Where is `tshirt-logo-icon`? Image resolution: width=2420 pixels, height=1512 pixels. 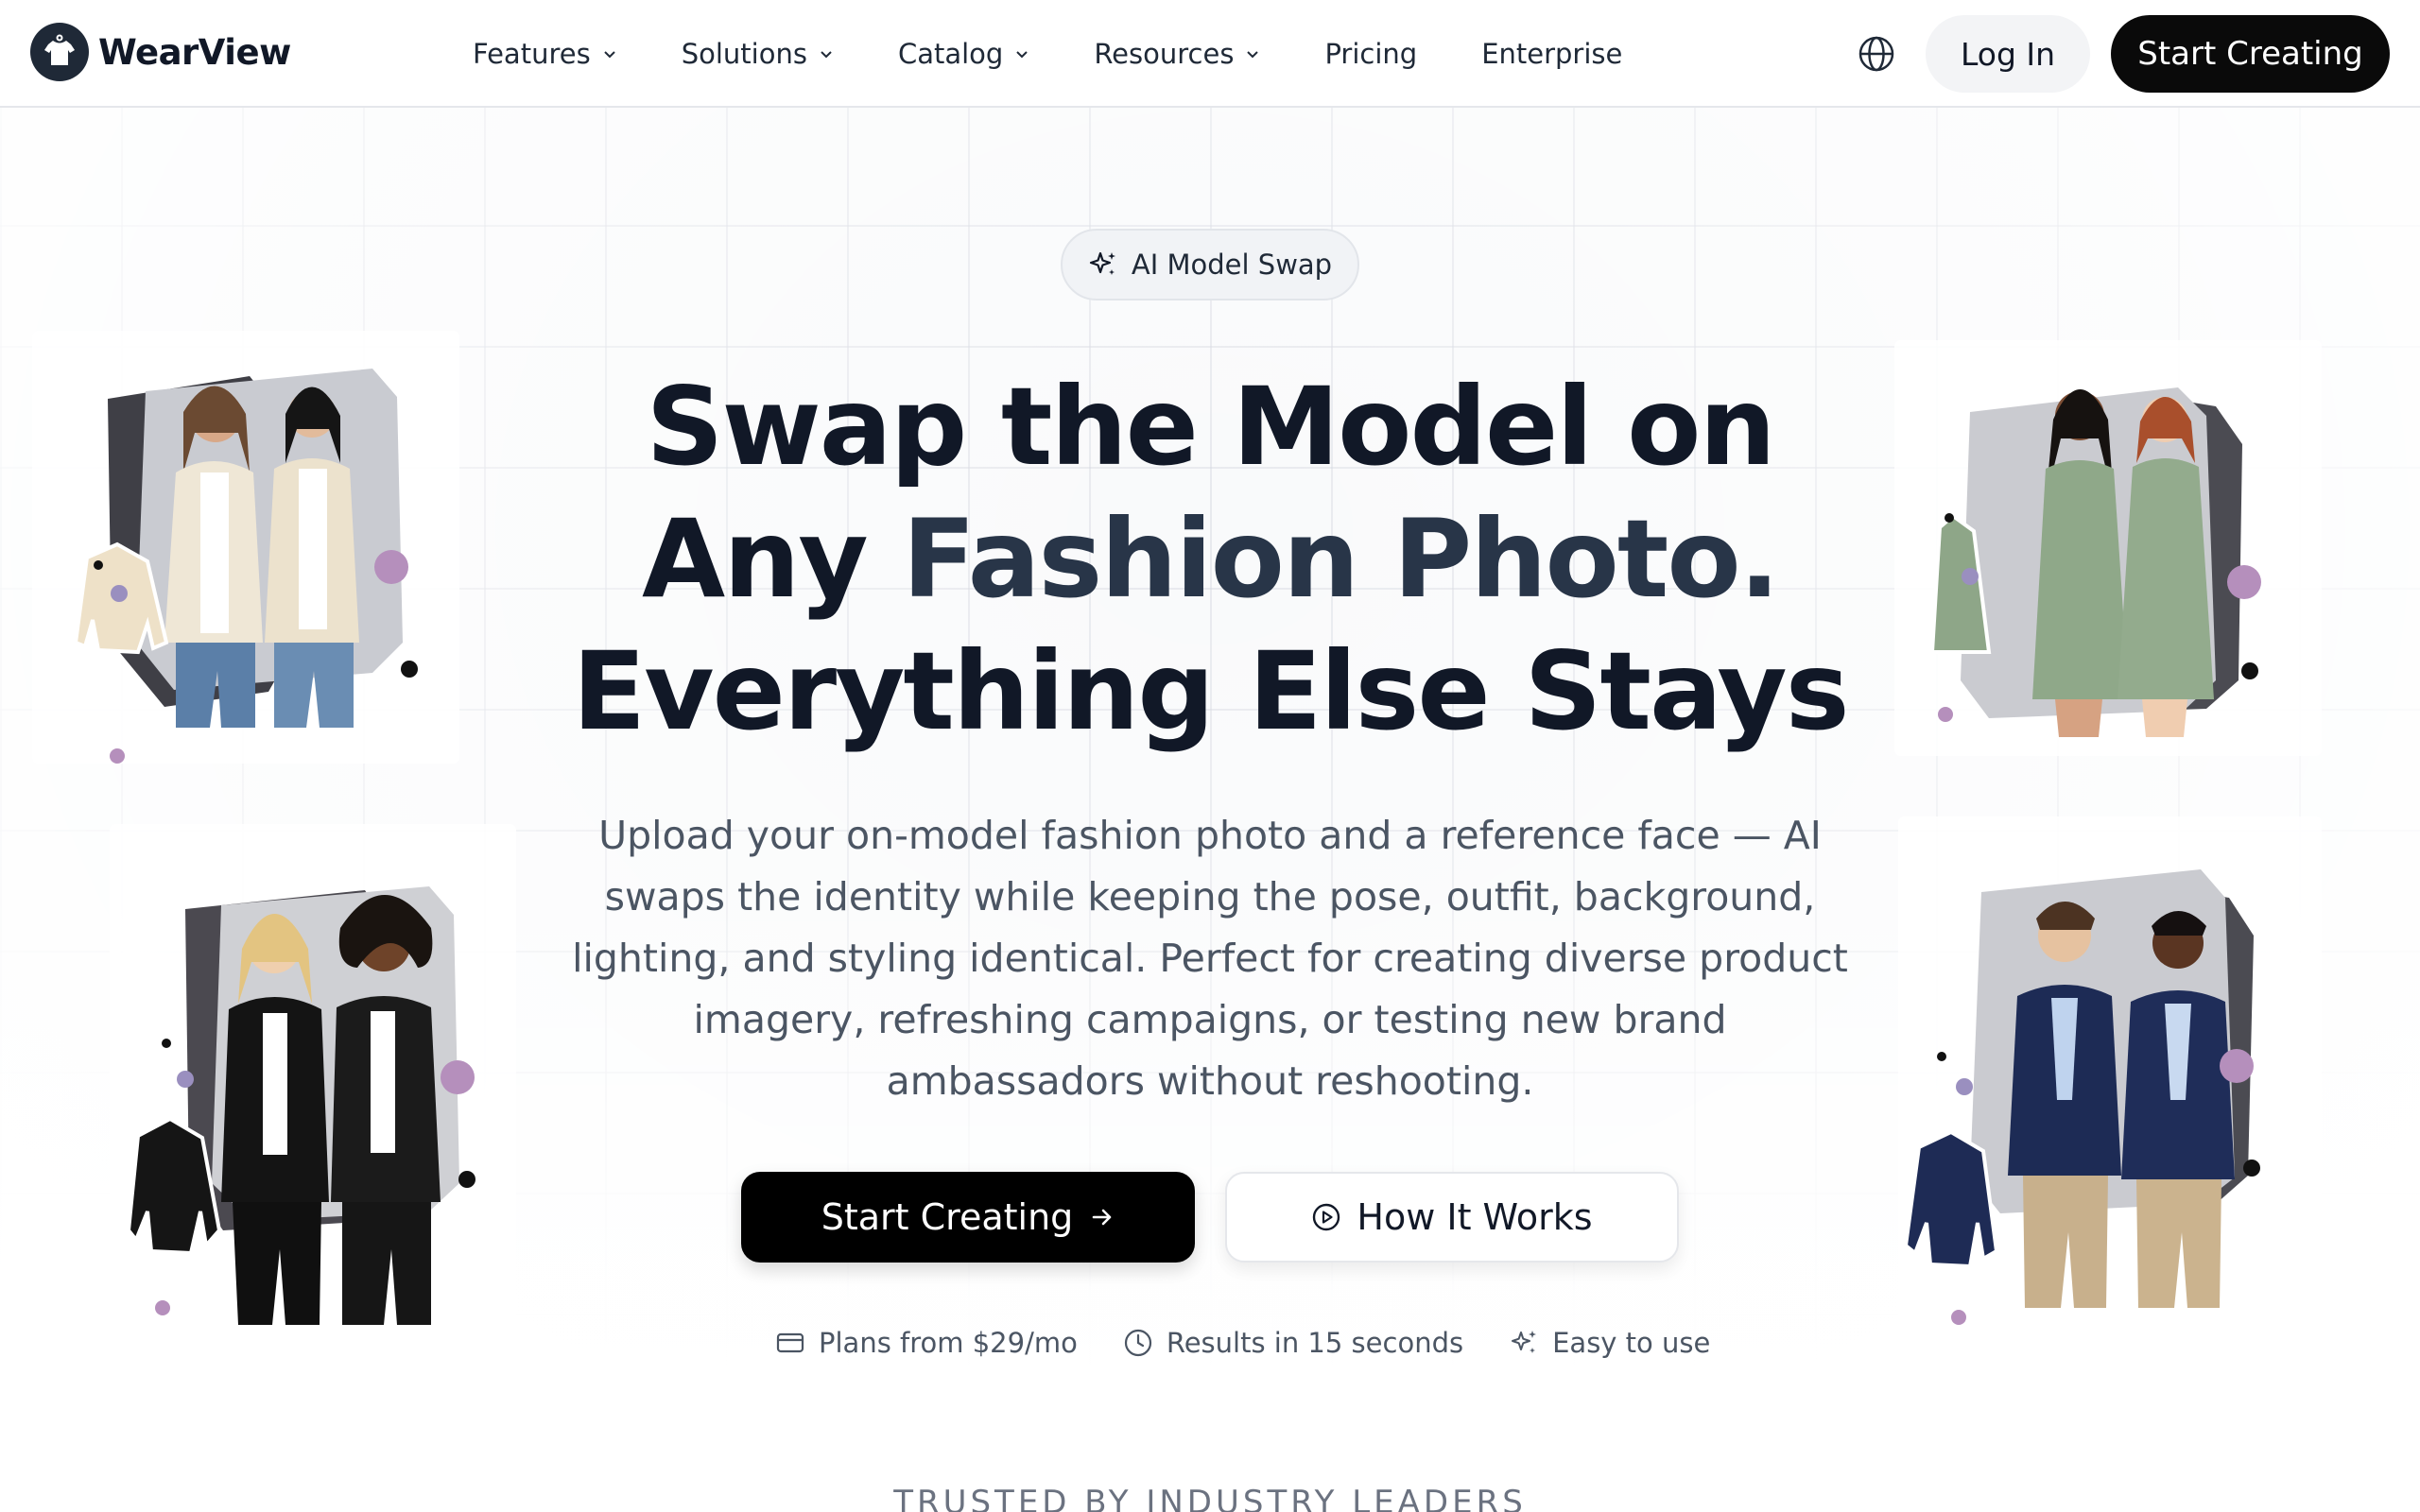
tshirt-logo-icon is located at coordinates (59, 52).